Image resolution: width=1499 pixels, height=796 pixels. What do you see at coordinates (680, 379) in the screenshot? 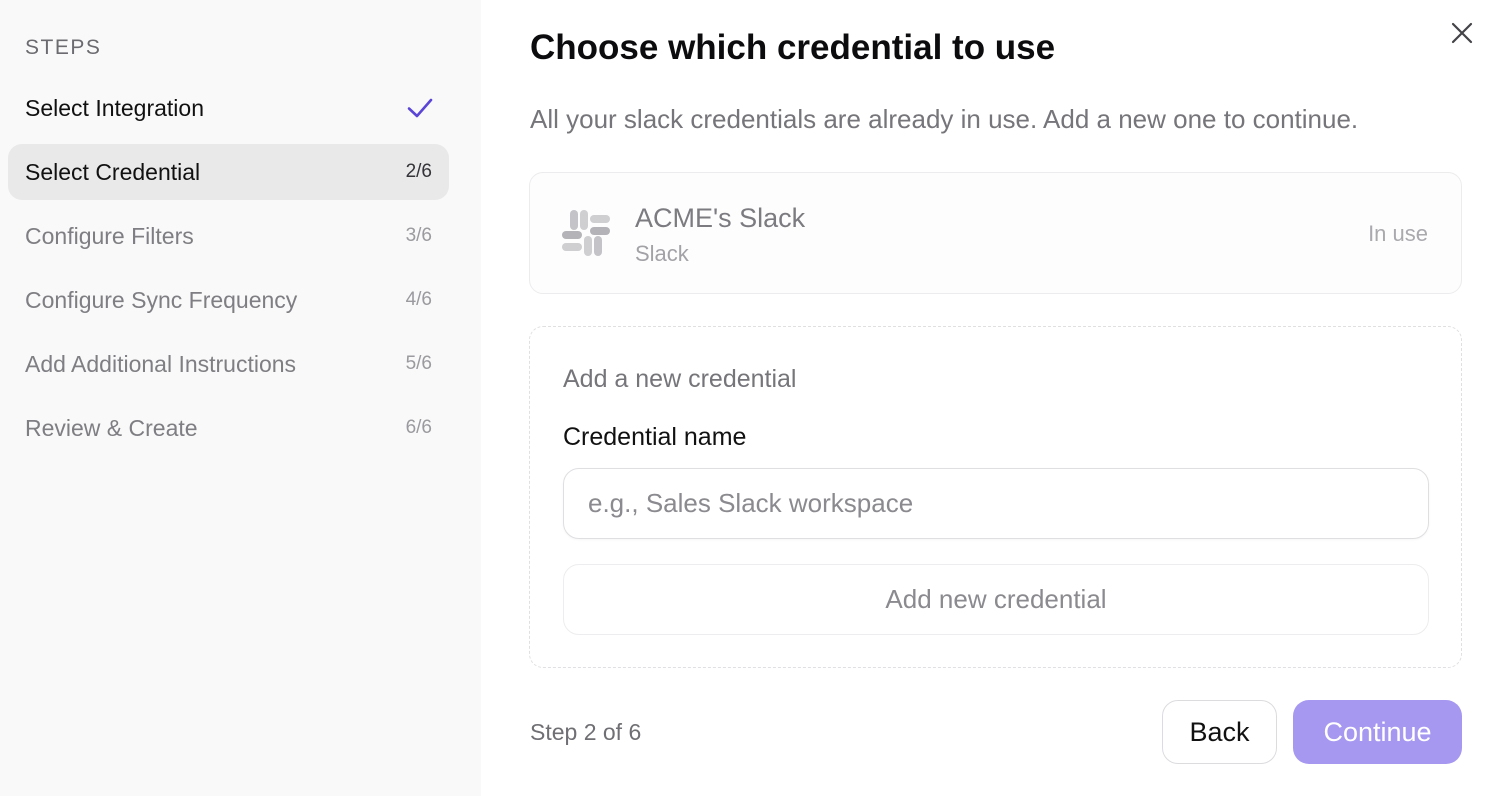
I see `new-credential-heading: Add a new credential` at bounding box center [680, 379].